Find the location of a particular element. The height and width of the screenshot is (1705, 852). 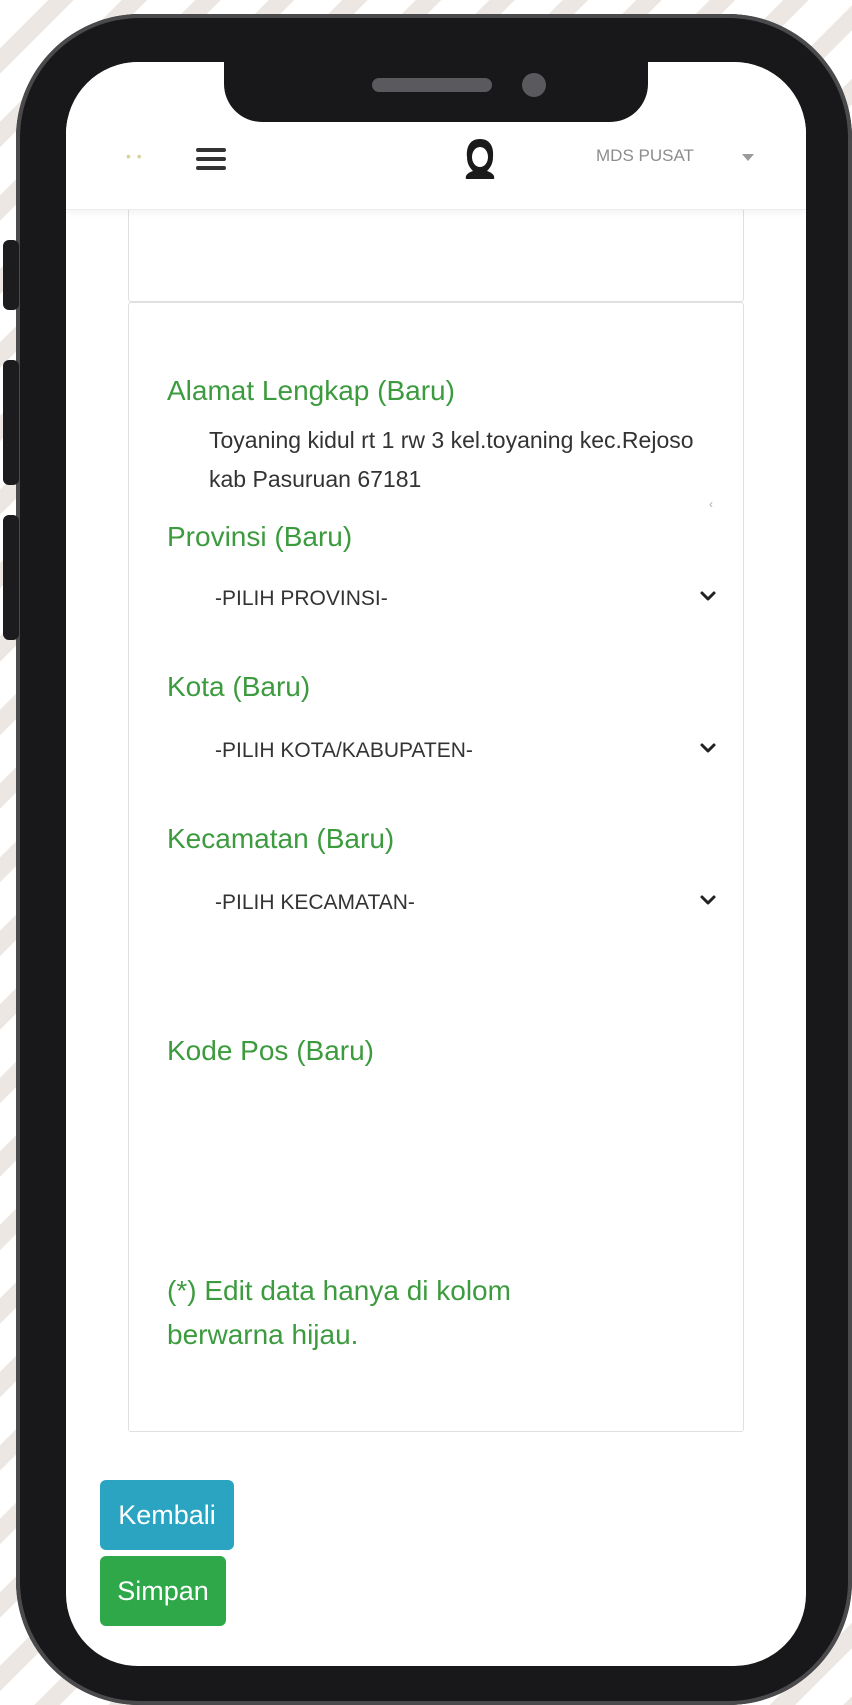

hijab-user-icon is located at coordinates (480, 159).